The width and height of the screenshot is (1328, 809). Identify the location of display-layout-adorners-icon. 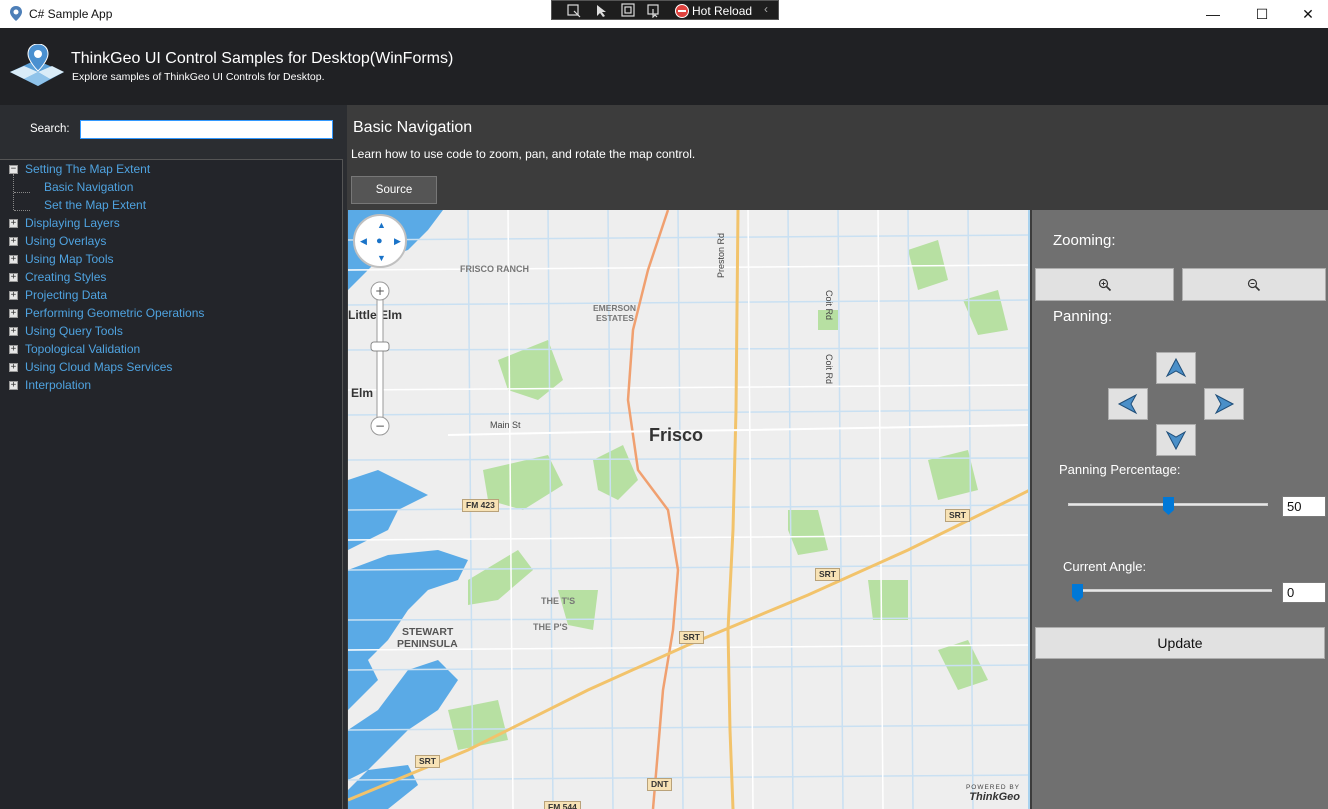
(628, 10).